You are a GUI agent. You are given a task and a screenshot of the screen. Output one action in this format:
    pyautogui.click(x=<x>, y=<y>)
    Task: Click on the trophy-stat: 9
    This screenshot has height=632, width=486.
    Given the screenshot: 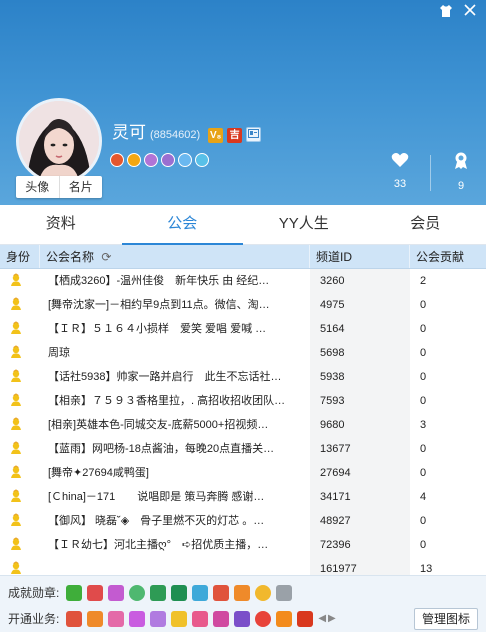 What is the action you would take?
    pyautogui.click(x=461, y=172)
    